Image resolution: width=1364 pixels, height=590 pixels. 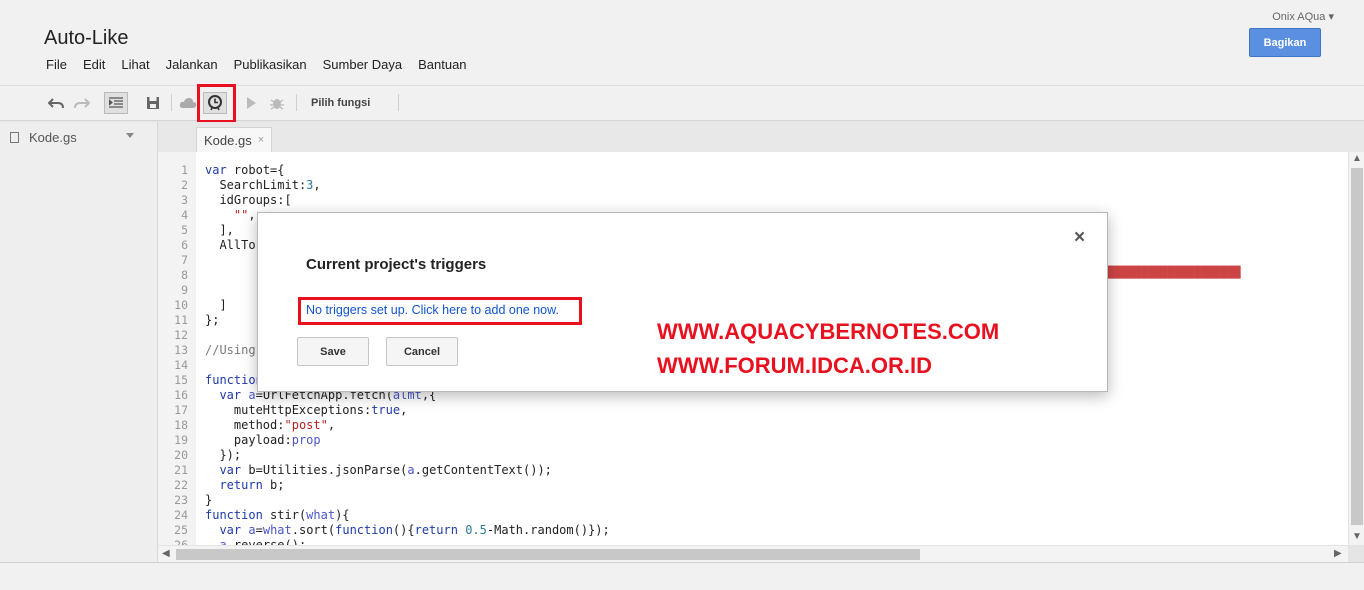 What do you see at coordinates (116, 103) in the screenshot?
I see `indent-icon` at bounding box center [116, 103].